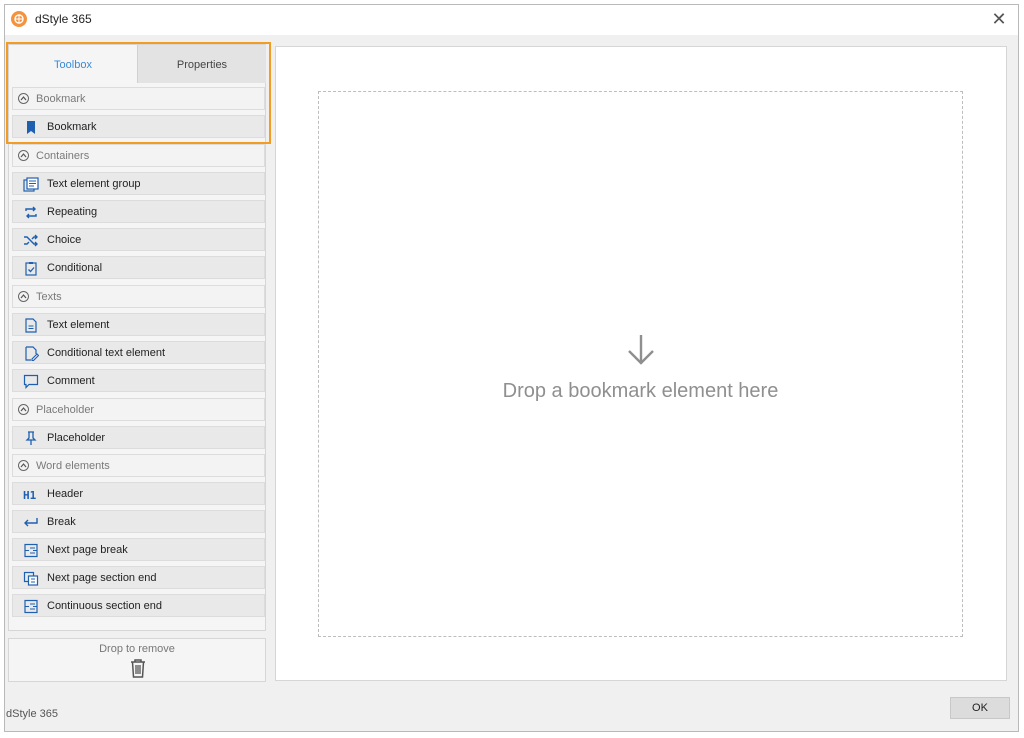  Describe the element at coordinates (138, 465) in the screenshot. I see `section-header-word-elements: Word elements` at that location.